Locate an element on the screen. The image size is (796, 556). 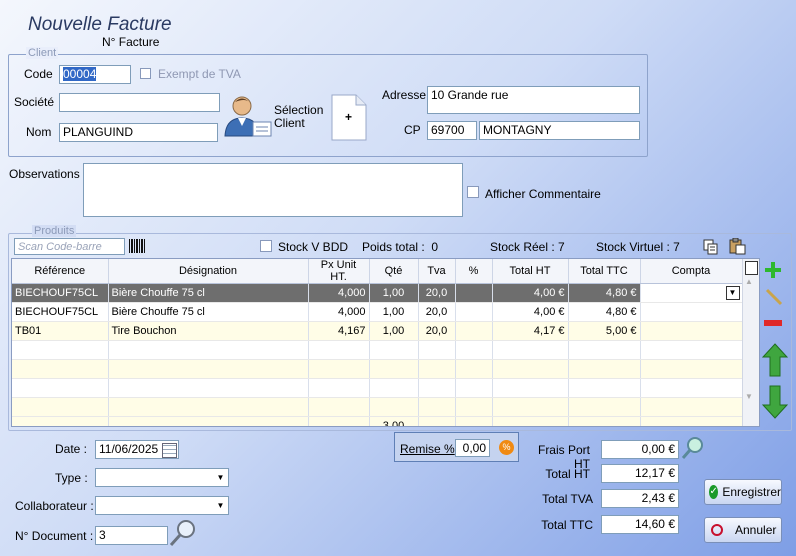
move-down-icon is located at coordinates (775, 402).